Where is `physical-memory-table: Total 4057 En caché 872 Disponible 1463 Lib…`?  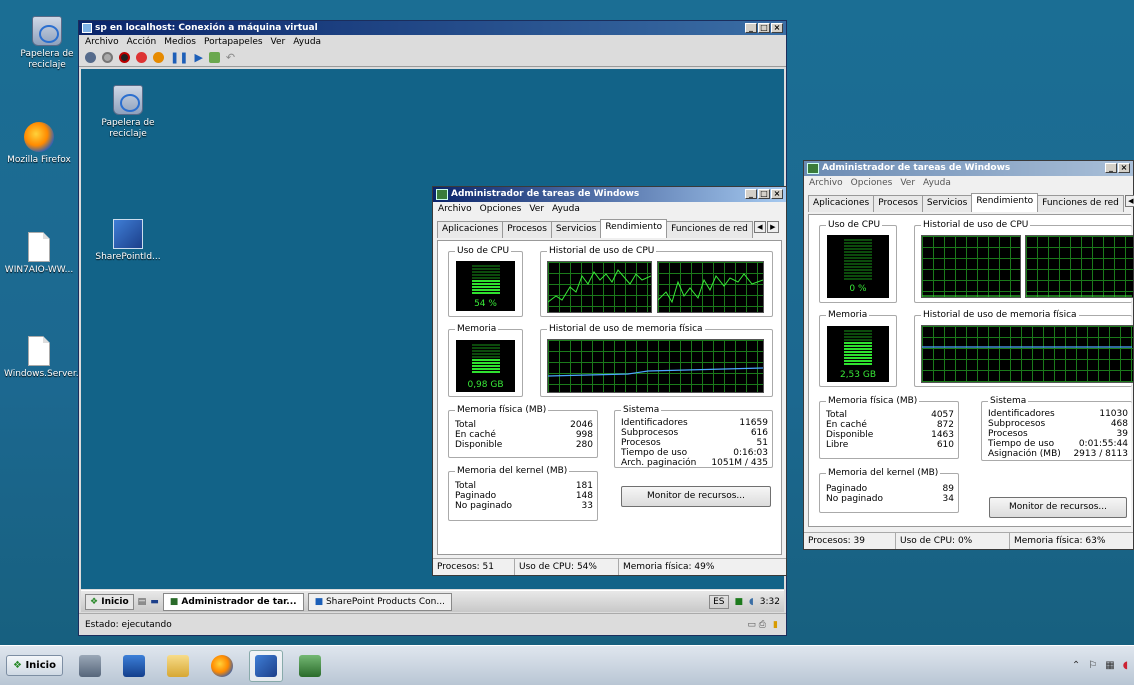
physical-memory-table: Total 4057 En caché 872 Disponible 1463 Lib… is located at coordinates (890, 430).